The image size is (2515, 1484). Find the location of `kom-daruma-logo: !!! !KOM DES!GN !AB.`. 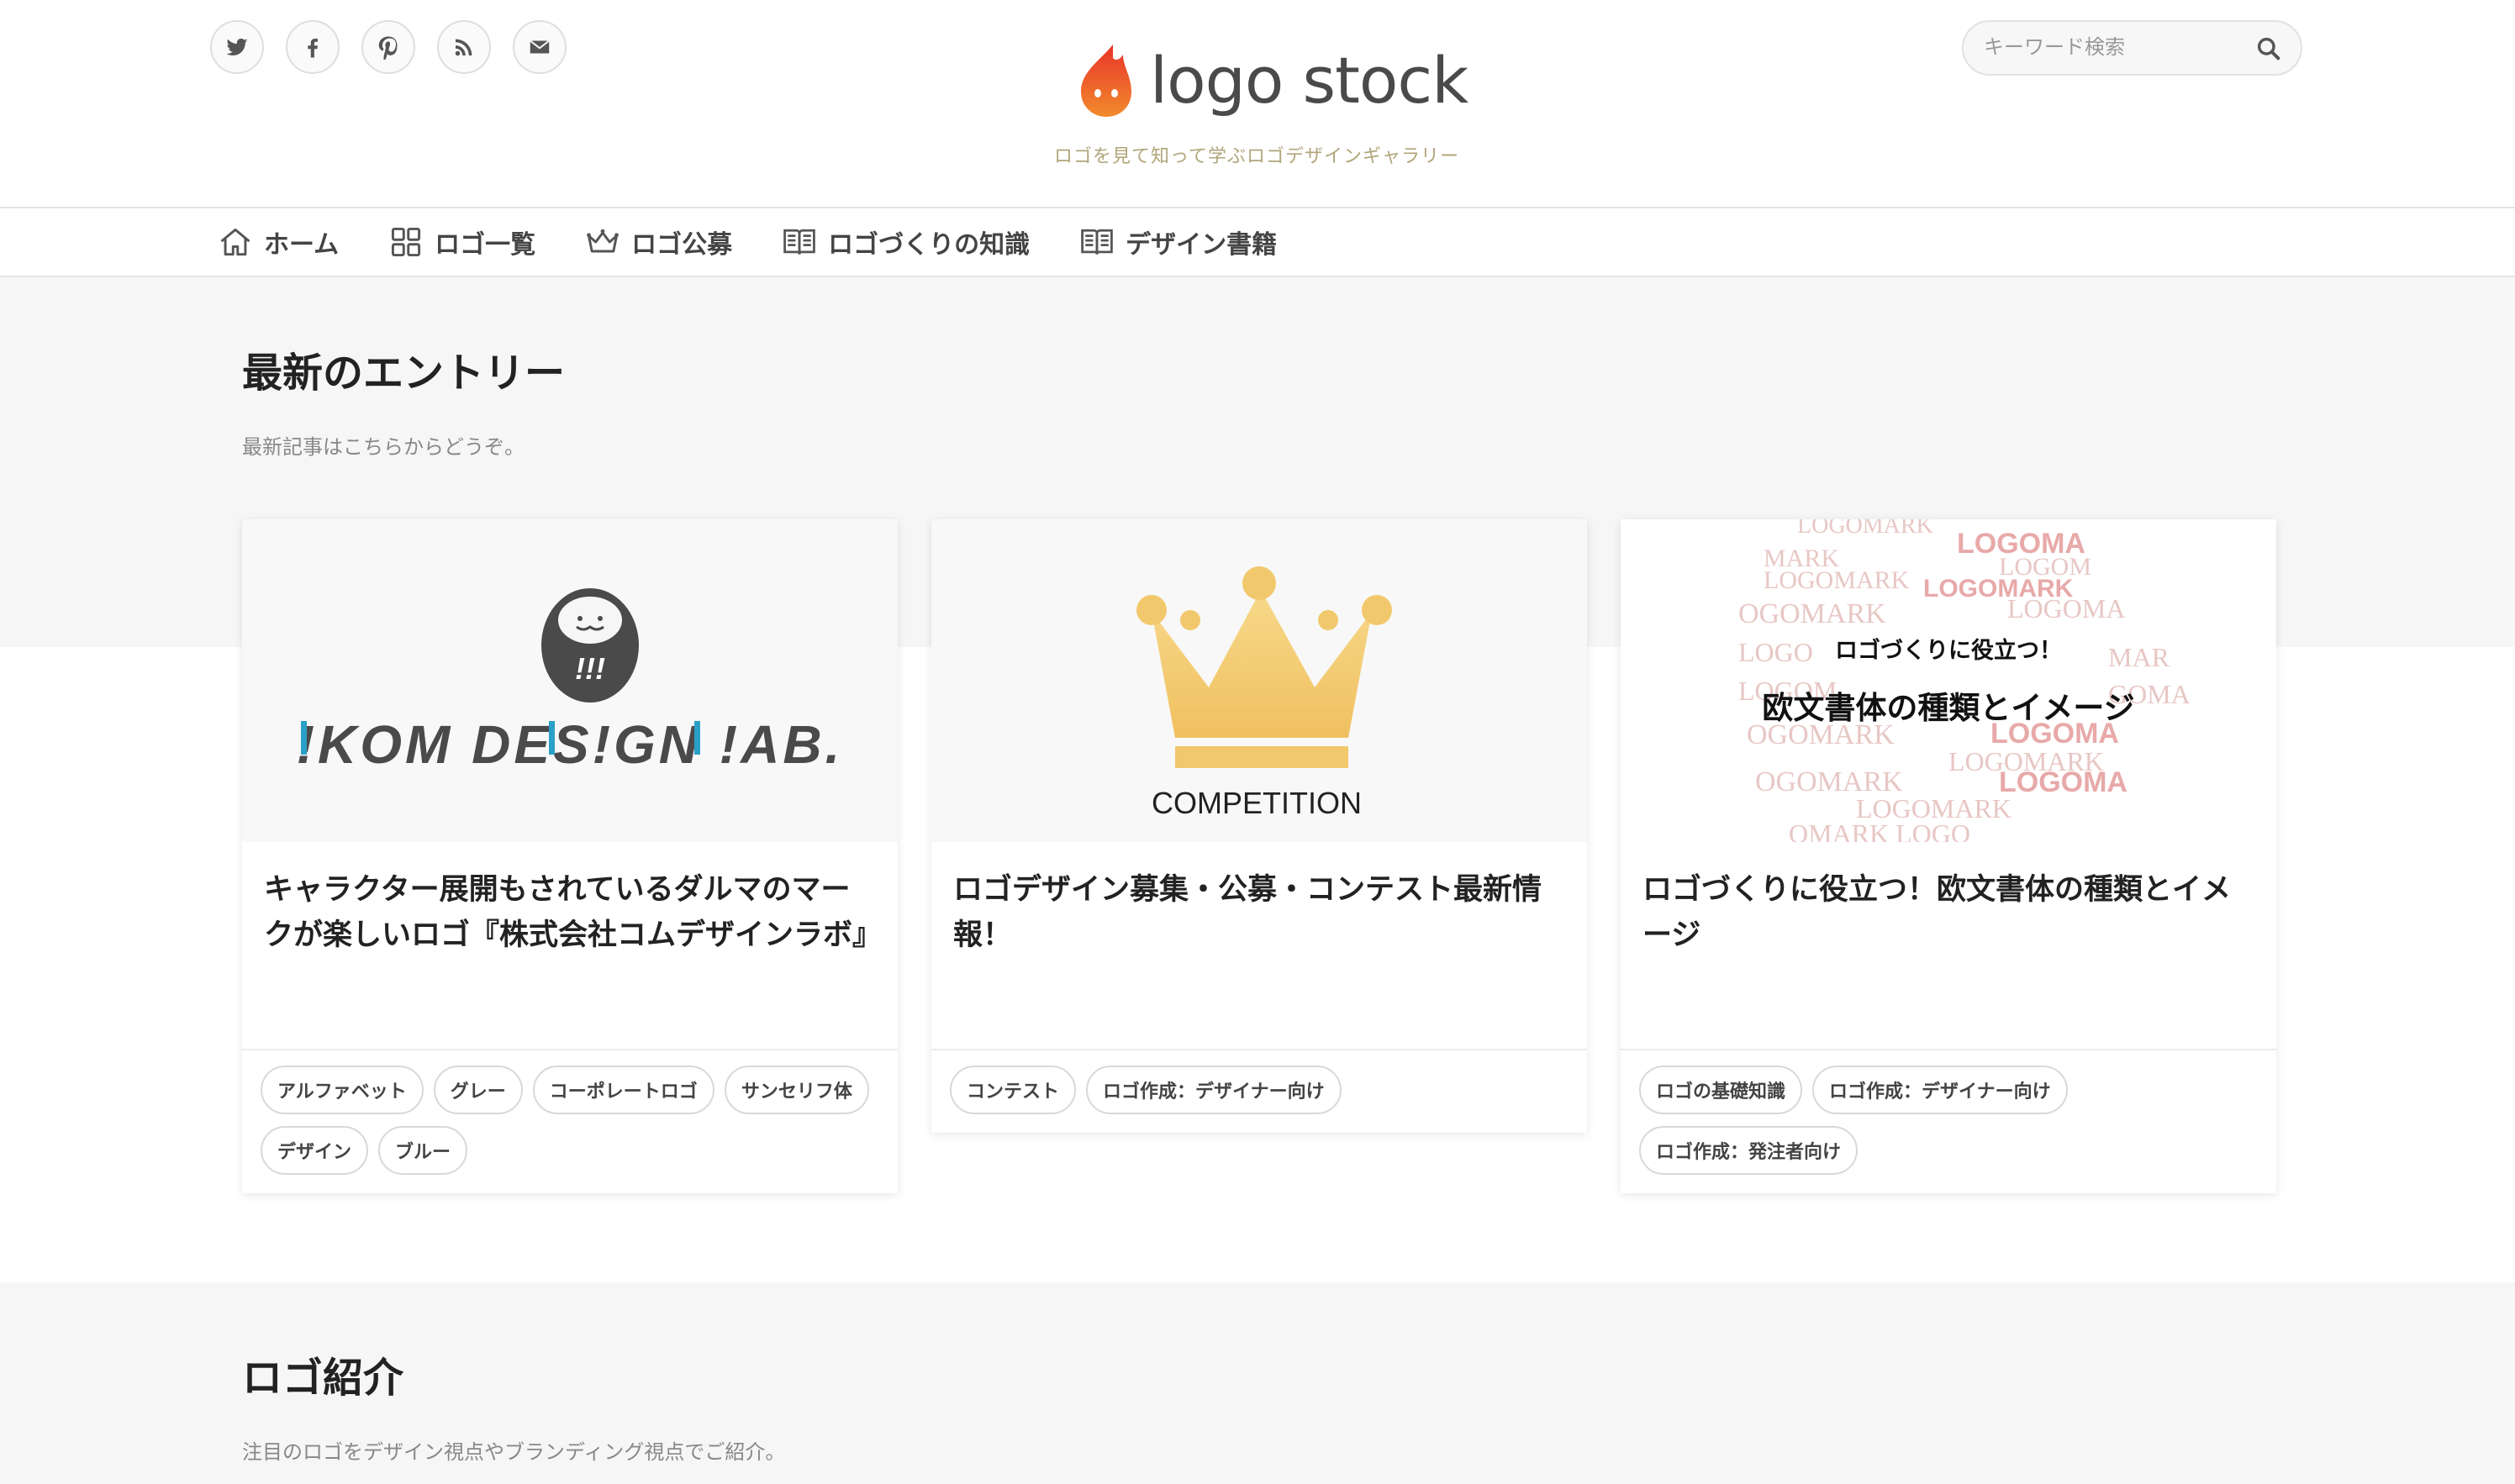

kom-daruma-logo: !!! !KOM DES!GN !AB. is located at coordinates (570, 682).